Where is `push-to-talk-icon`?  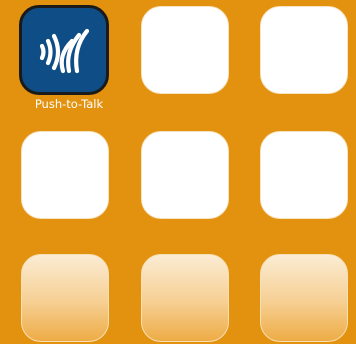
push-to-talk-icon is located at coordinates (64, 51).